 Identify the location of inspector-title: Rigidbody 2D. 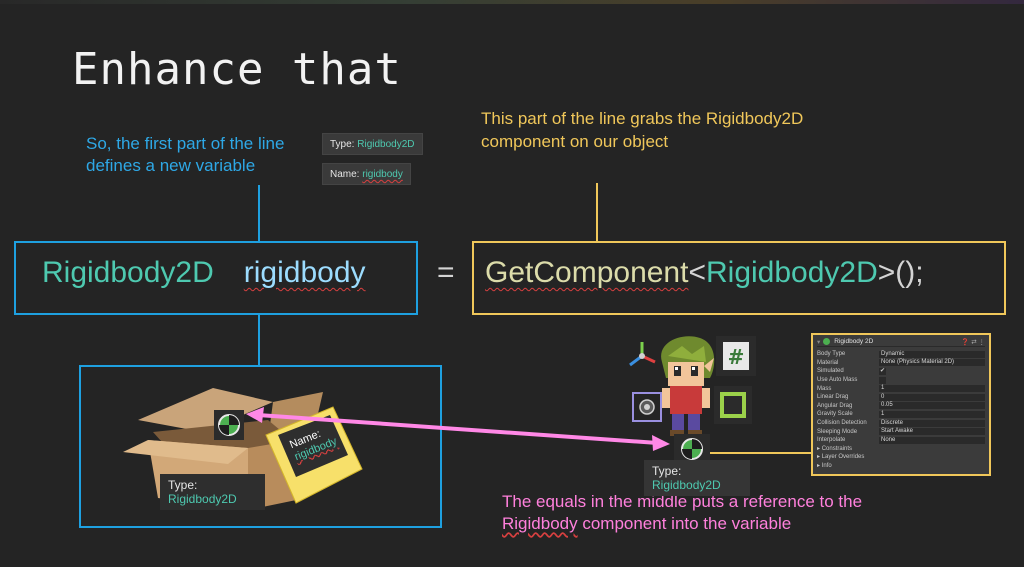
(854, 341).